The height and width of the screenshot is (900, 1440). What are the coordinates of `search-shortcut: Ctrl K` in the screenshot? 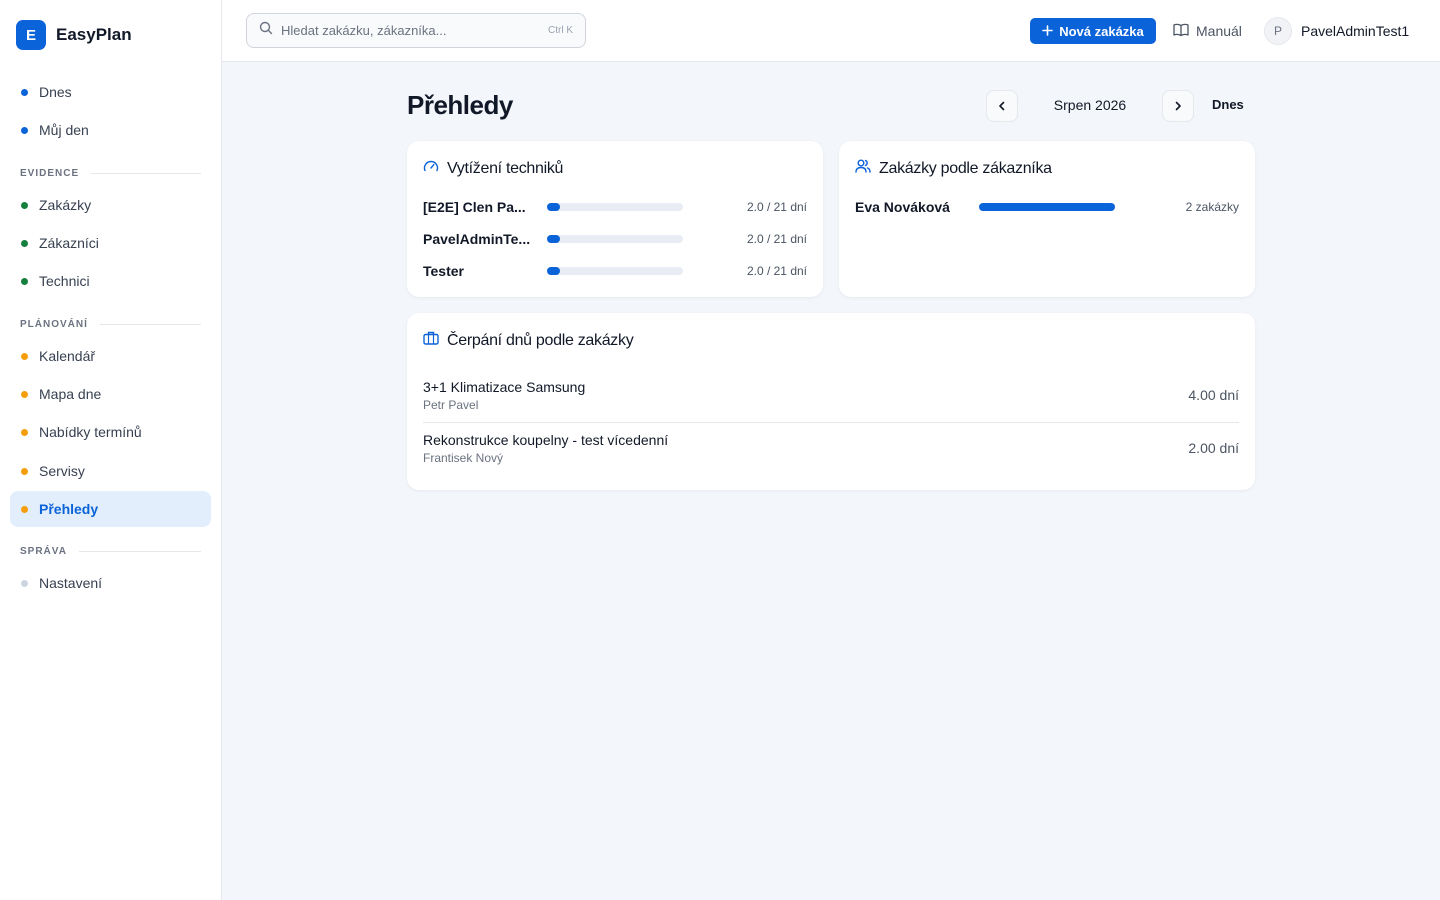 It's located at (560, 30).